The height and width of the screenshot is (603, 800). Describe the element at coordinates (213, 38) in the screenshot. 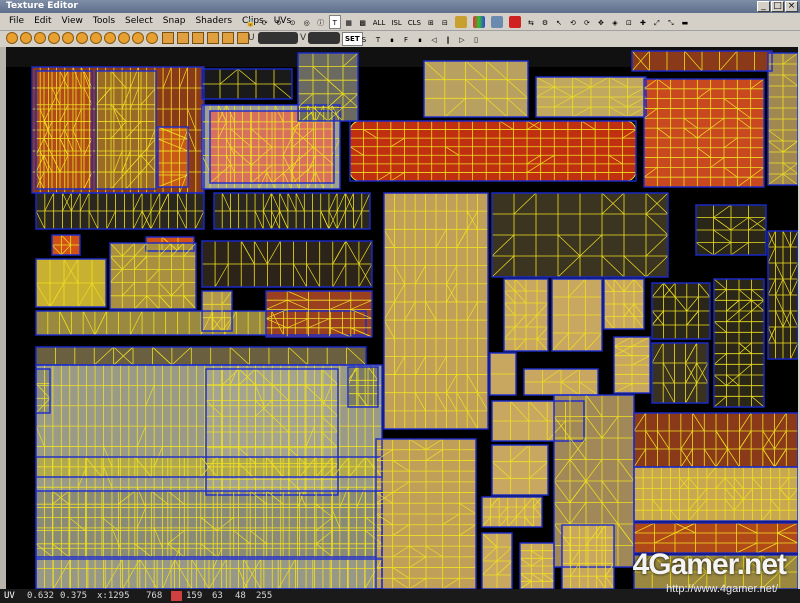

I see `pack-icon` at that location.